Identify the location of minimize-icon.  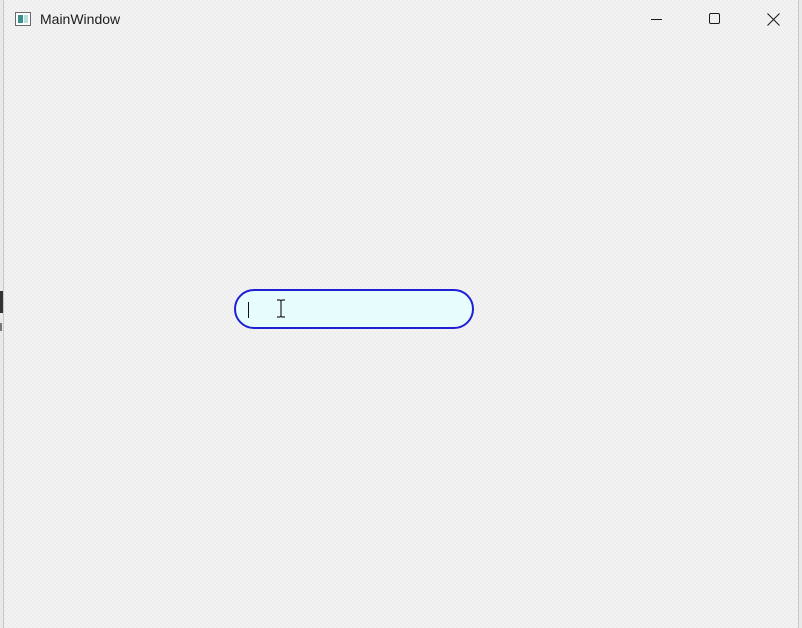
(656, 19).